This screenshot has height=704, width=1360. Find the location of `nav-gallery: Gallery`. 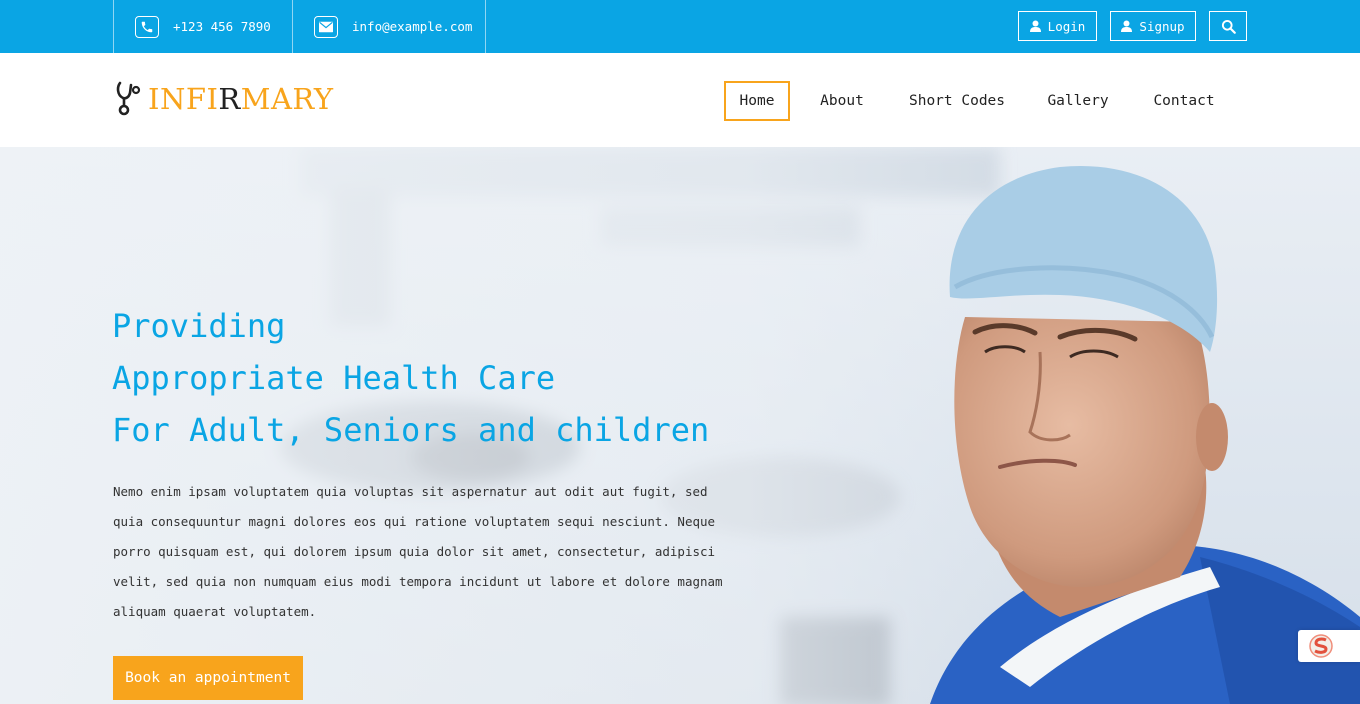

nav-gallery: Gallery is located at coordinates (1078, 101).